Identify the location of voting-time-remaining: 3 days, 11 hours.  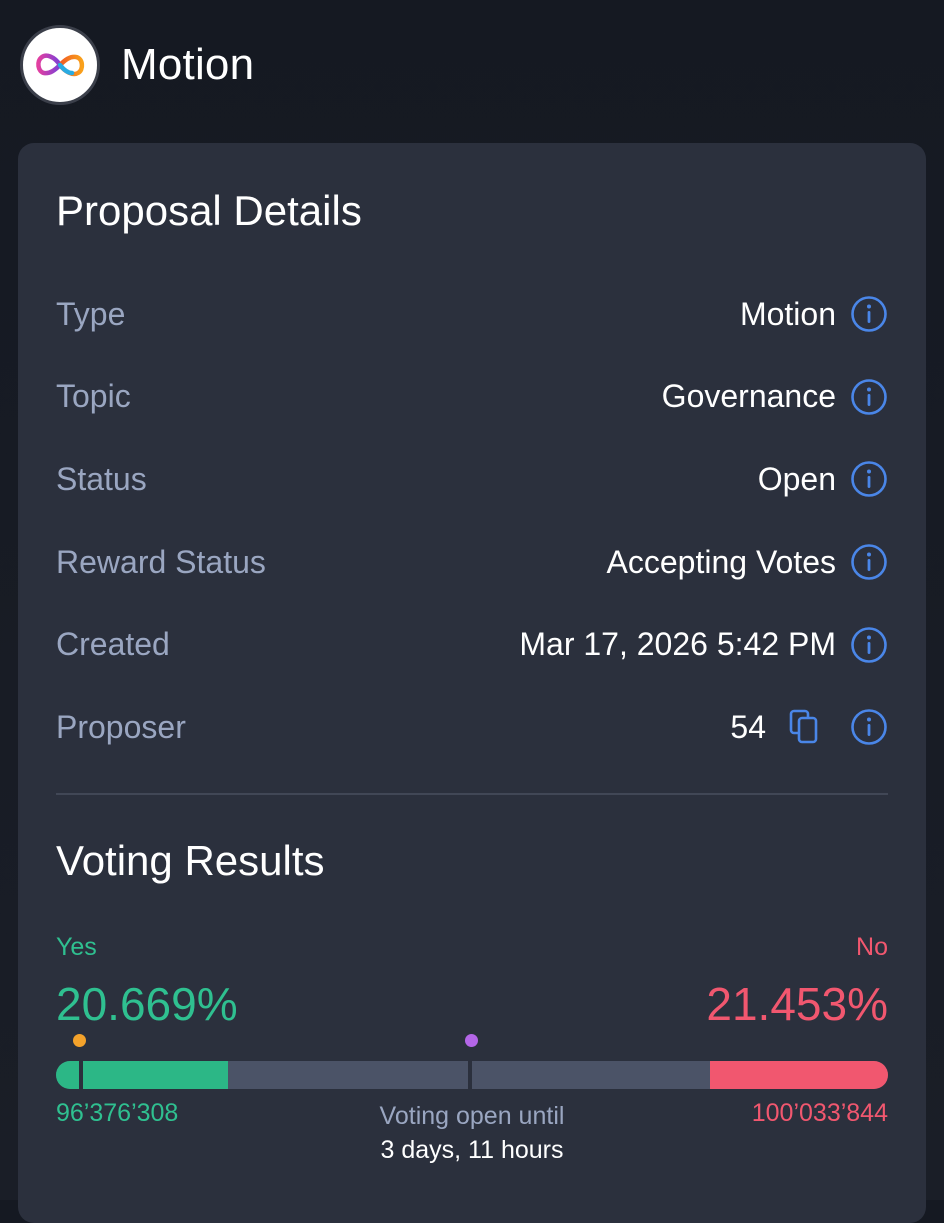
(472, 1150).